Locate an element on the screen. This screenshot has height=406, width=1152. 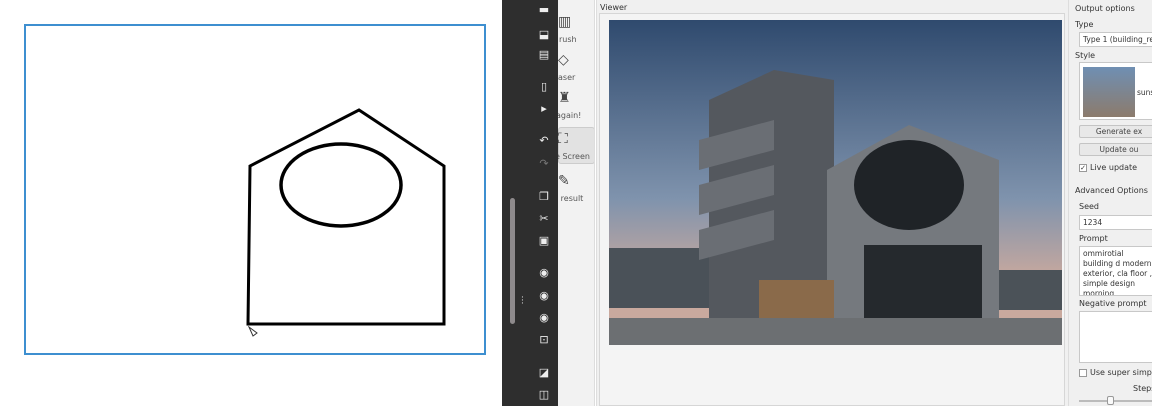
export-icon: ▸ is located at coordinates (544, 109).